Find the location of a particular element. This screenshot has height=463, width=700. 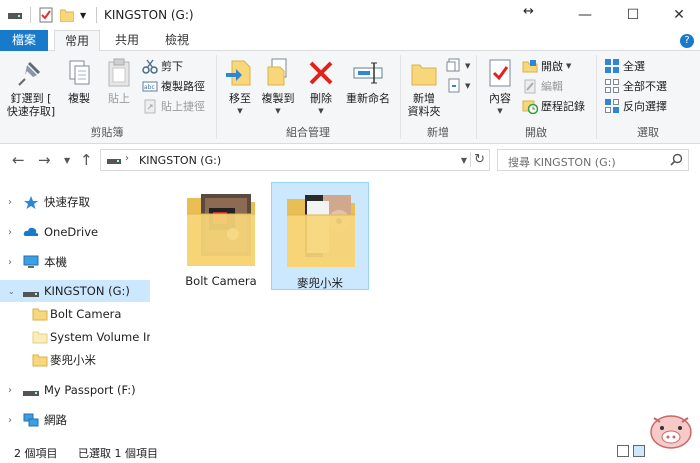

pig-watermark-icon is located at coordinates (671, 429).